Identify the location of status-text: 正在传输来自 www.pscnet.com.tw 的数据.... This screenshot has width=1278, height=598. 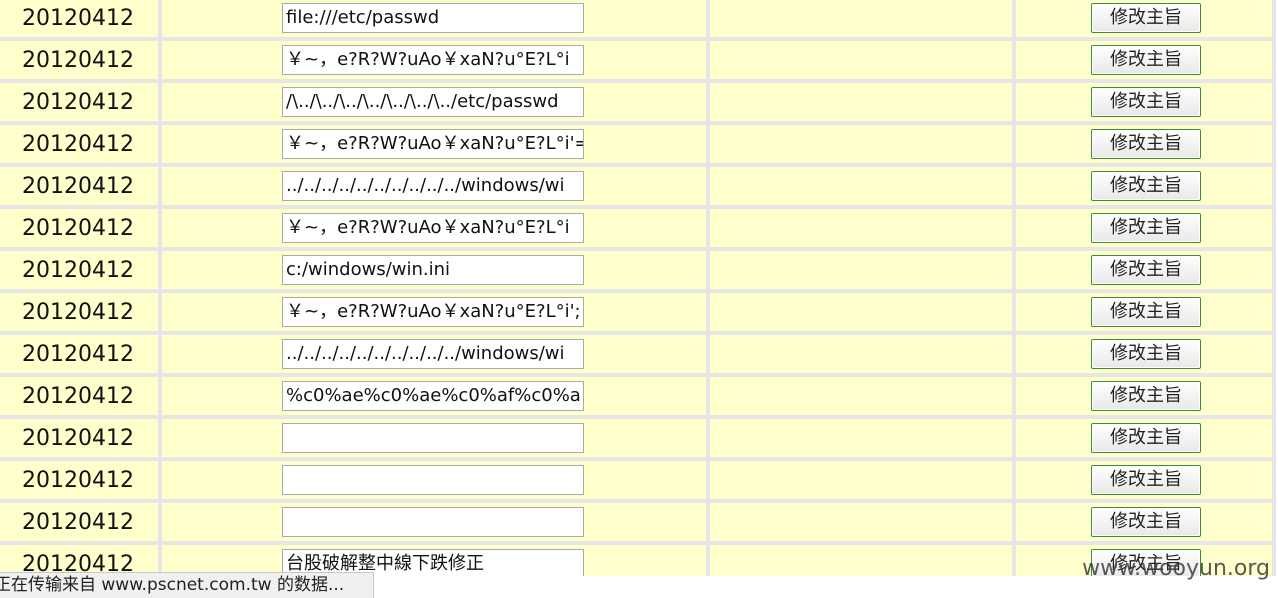
(172, 585).